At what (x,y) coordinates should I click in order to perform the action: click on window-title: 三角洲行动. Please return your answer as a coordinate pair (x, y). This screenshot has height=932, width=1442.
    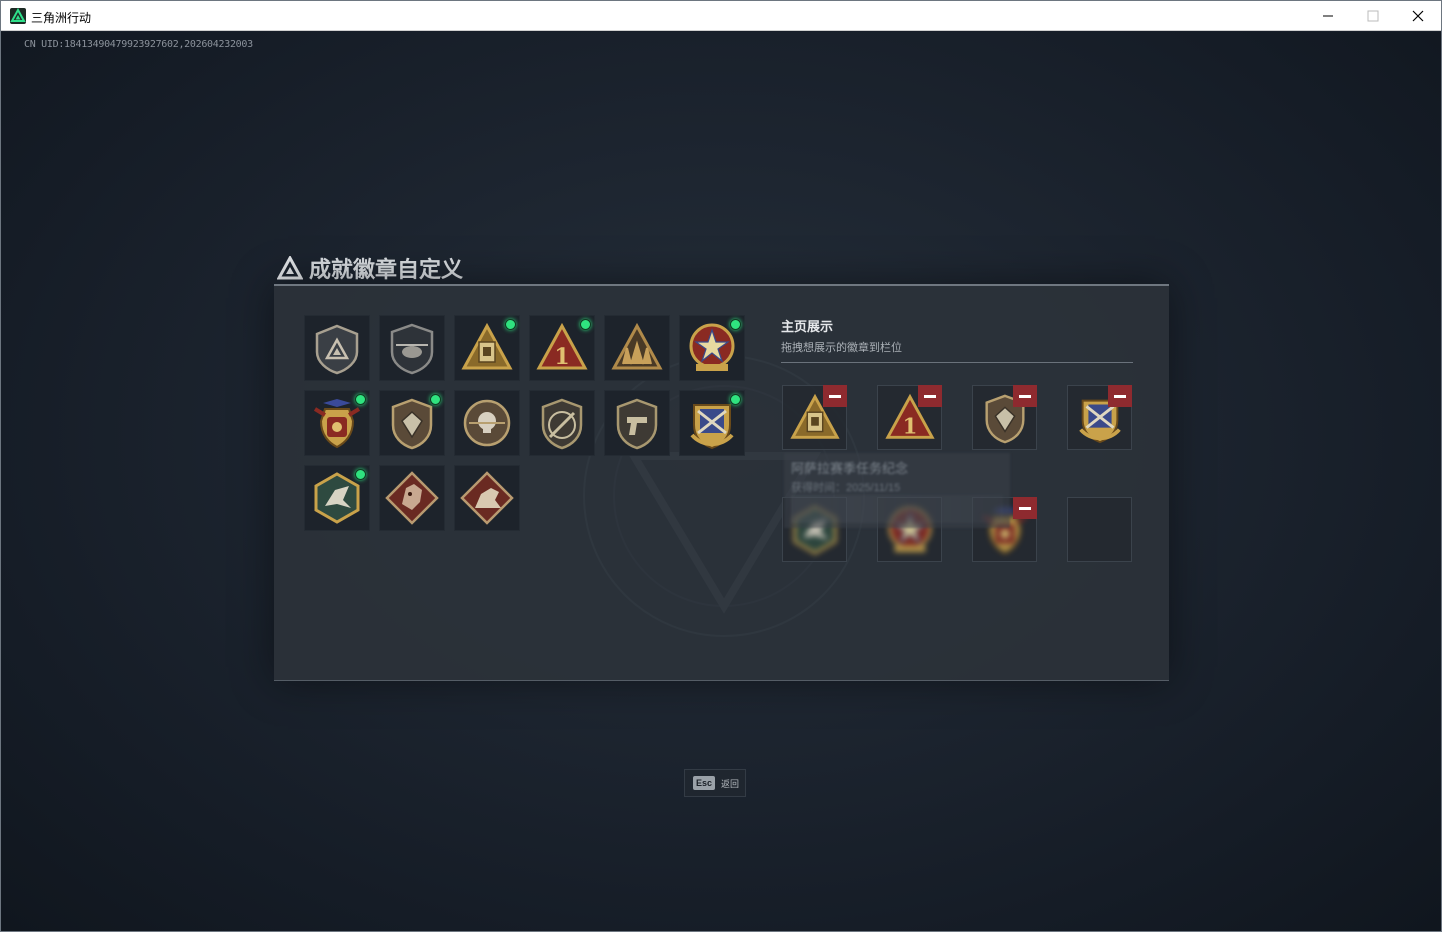
    Looking at the image, I should click on (61, 18).